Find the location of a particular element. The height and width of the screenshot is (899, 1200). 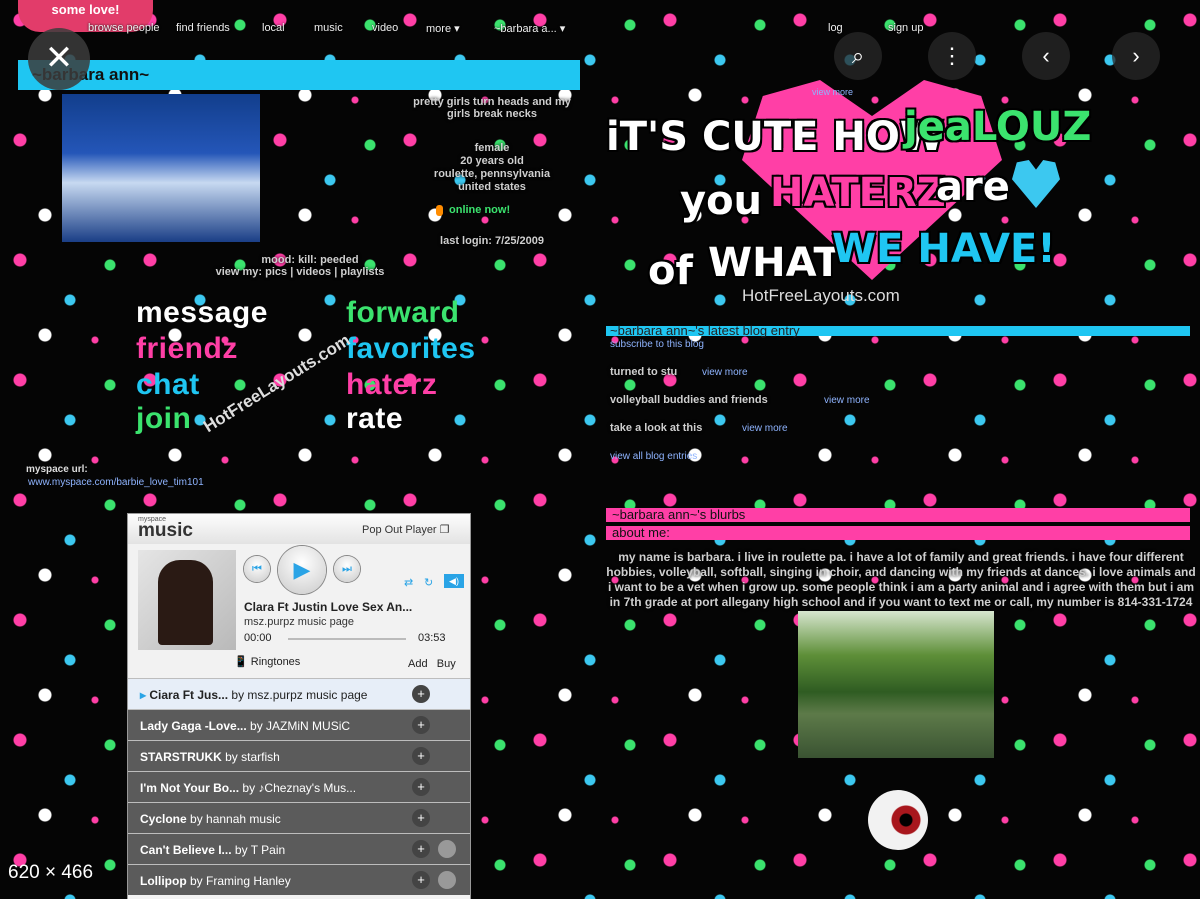

ringtones-link: 📱 Ringtones is located at coordinates (267, 661).